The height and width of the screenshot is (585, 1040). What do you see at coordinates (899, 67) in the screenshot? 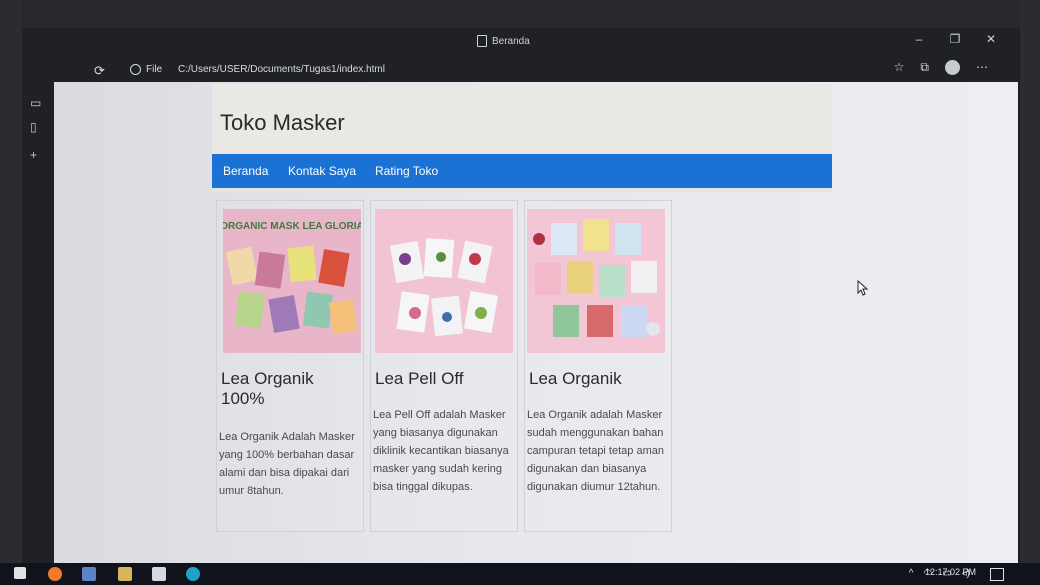
I see `favorites-icon: ☆` at bounding box center [899, 67].